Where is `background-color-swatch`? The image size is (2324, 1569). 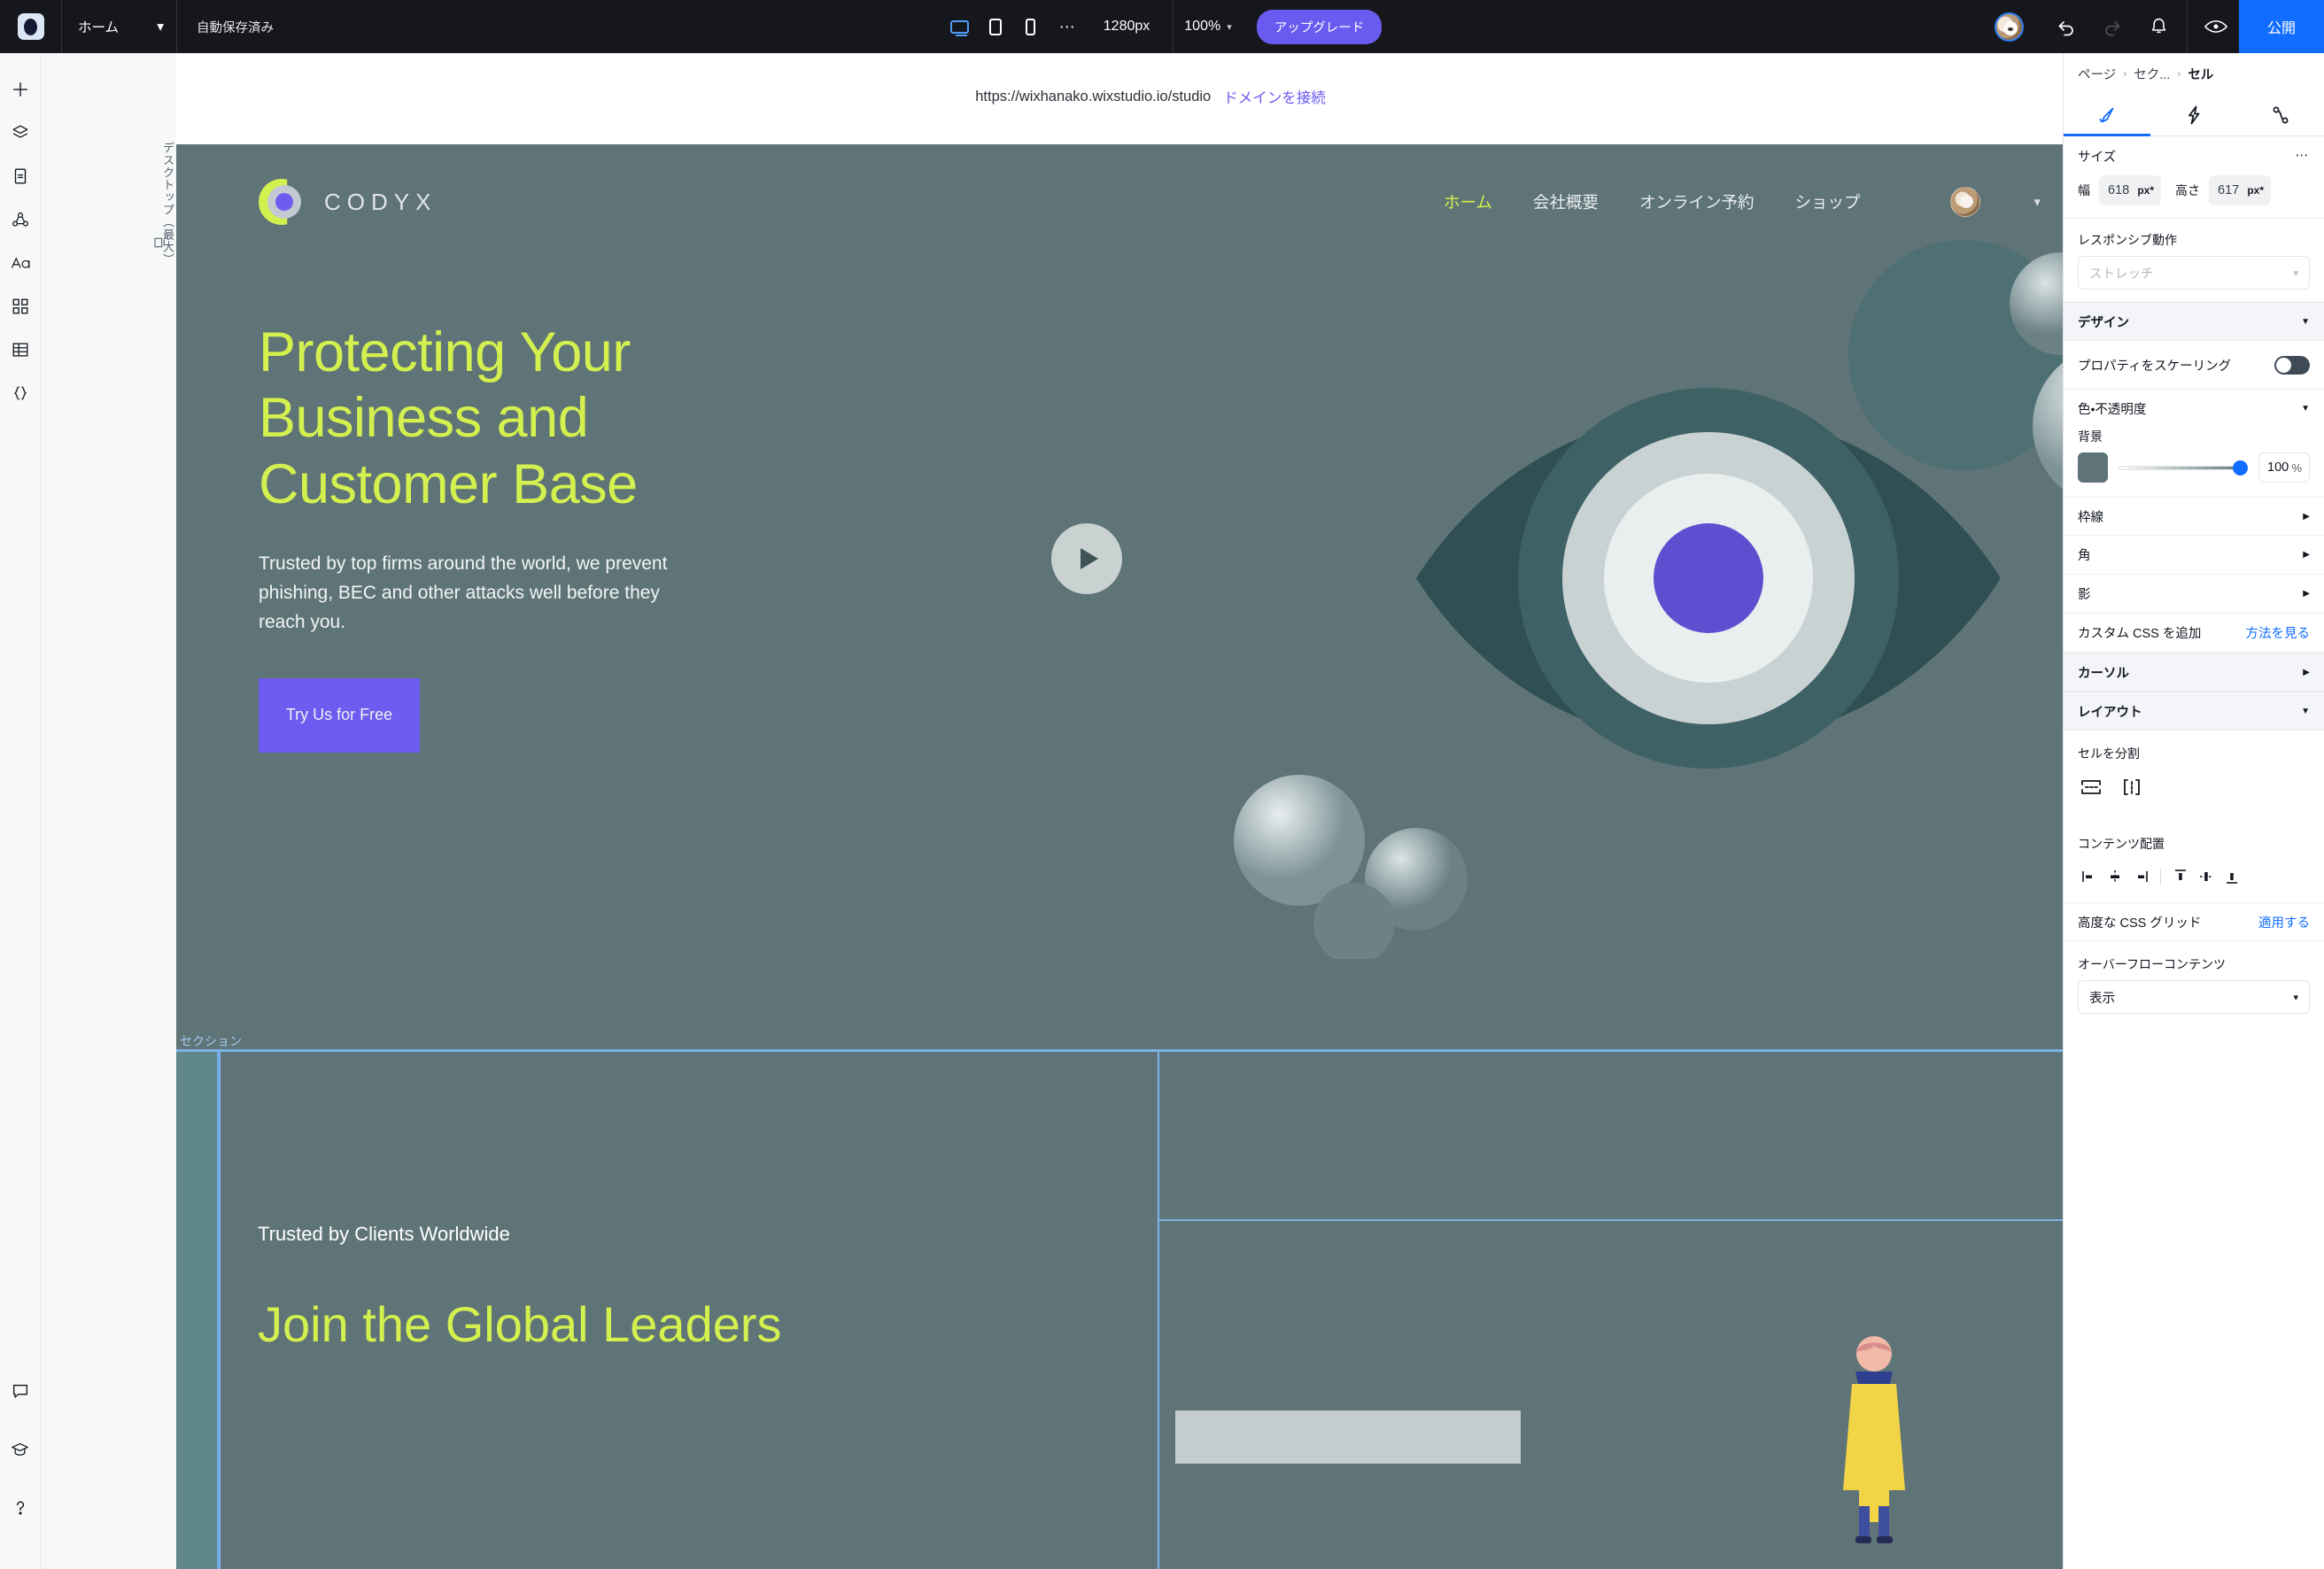
background-color-swatch is located at coordinates (2093, 467).